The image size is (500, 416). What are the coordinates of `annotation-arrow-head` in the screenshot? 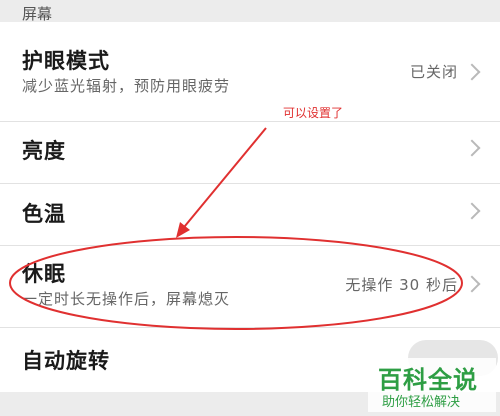 It's located at (183, 230).